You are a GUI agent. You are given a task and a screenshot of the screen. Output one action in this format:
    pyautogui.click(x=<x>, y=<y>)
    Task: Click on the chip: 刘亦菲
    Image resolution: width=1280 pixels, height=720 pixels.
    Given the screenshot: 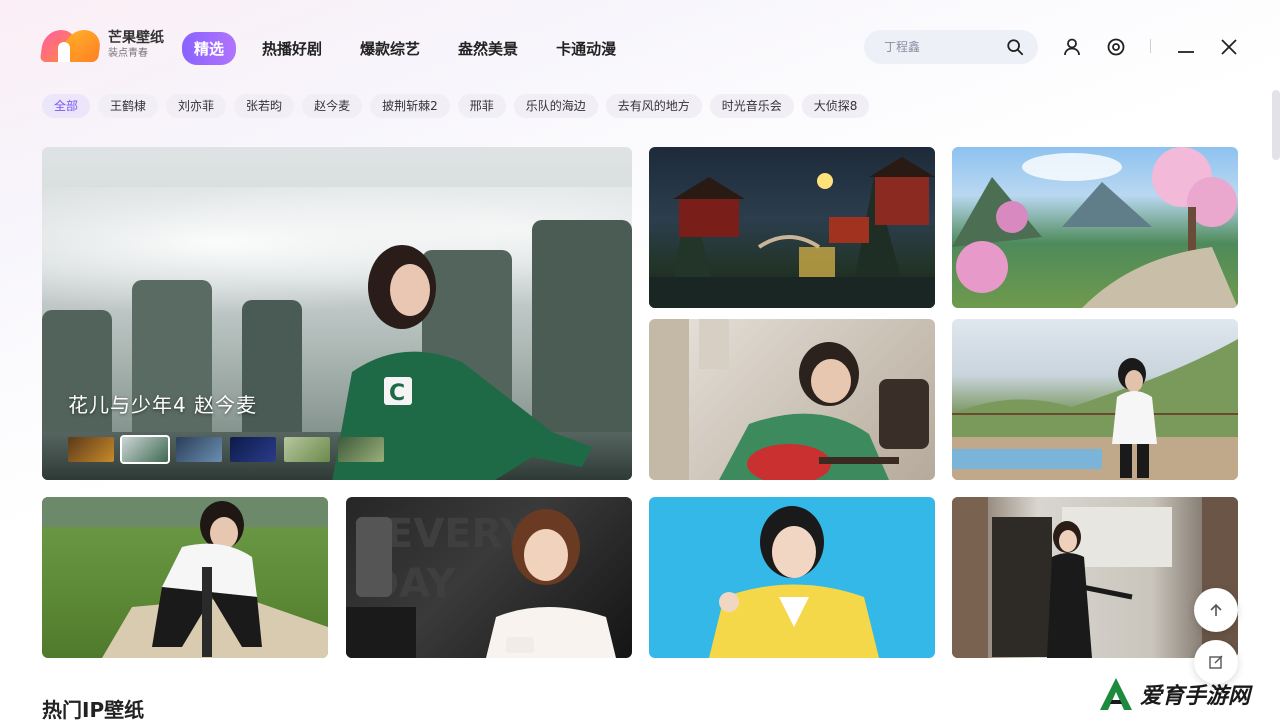 What is the action you would take?
    pyautogui.click(x=196, y=106)
    